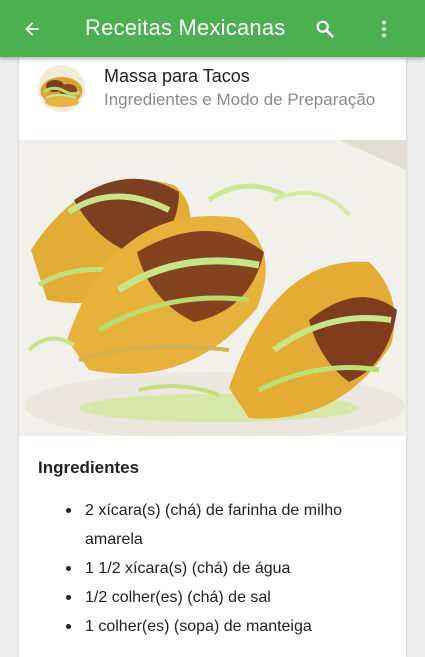 This screenshot has width=425, height=657. I want to click on overflow-menu-button, so click(384, 29).